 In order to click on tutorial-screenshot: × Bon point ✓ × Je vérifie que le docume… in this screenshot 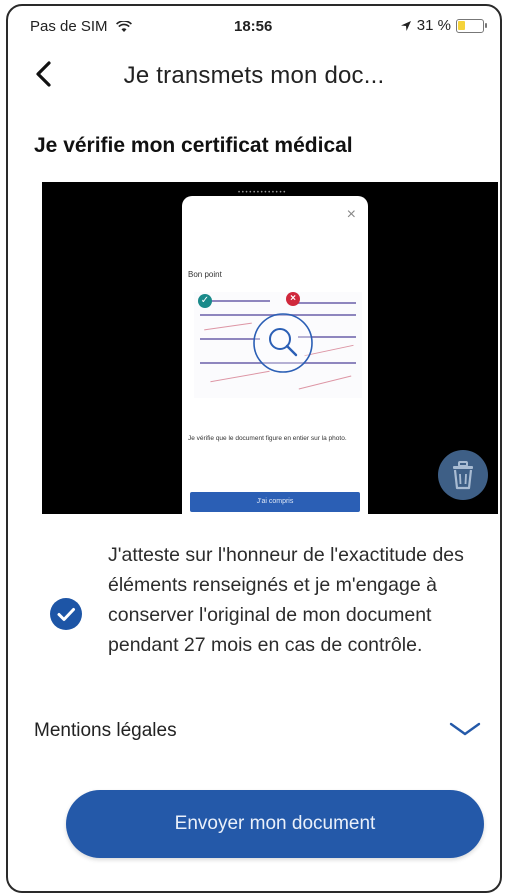, I will do `click(275, 355)`.